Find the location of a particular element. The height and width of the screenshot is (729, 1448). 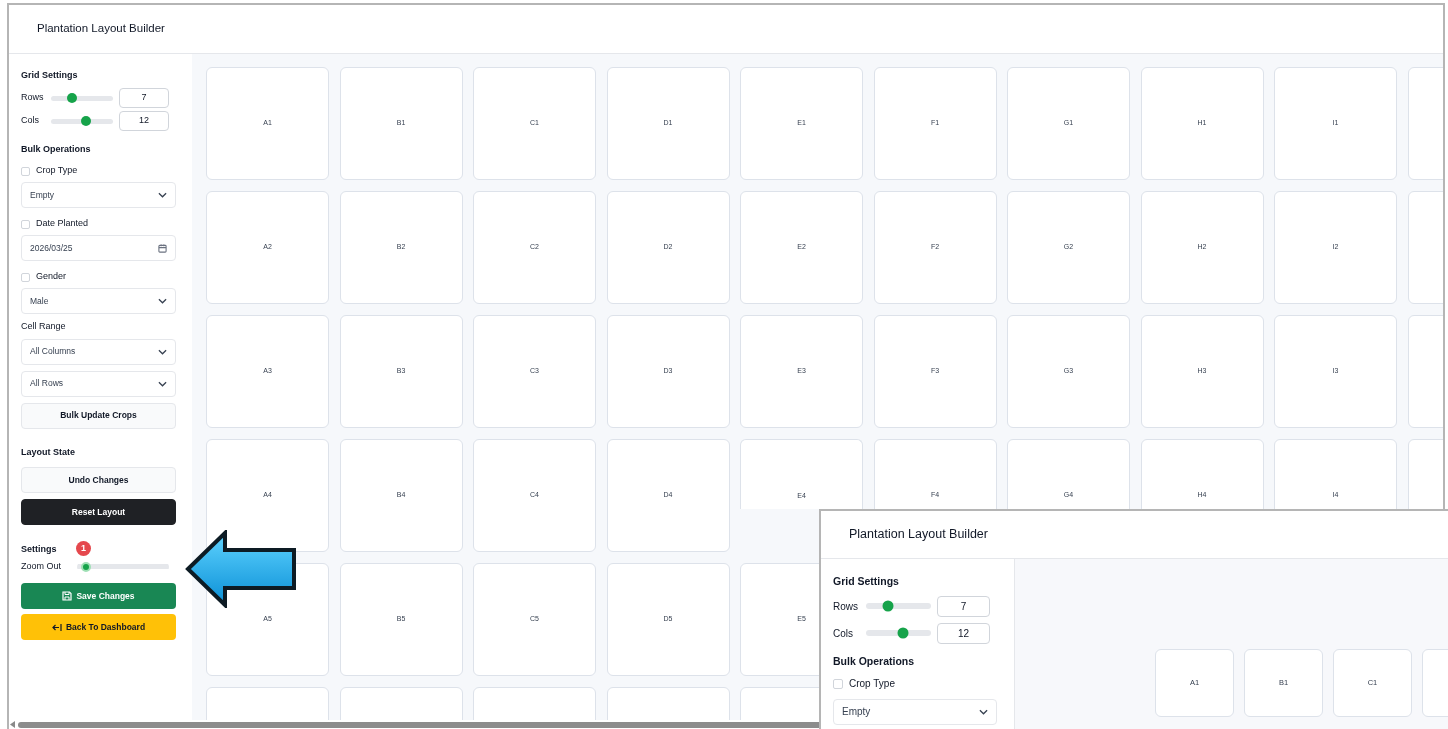

window-title: Plantation Layout Builder is located at coordinates (101, 29).